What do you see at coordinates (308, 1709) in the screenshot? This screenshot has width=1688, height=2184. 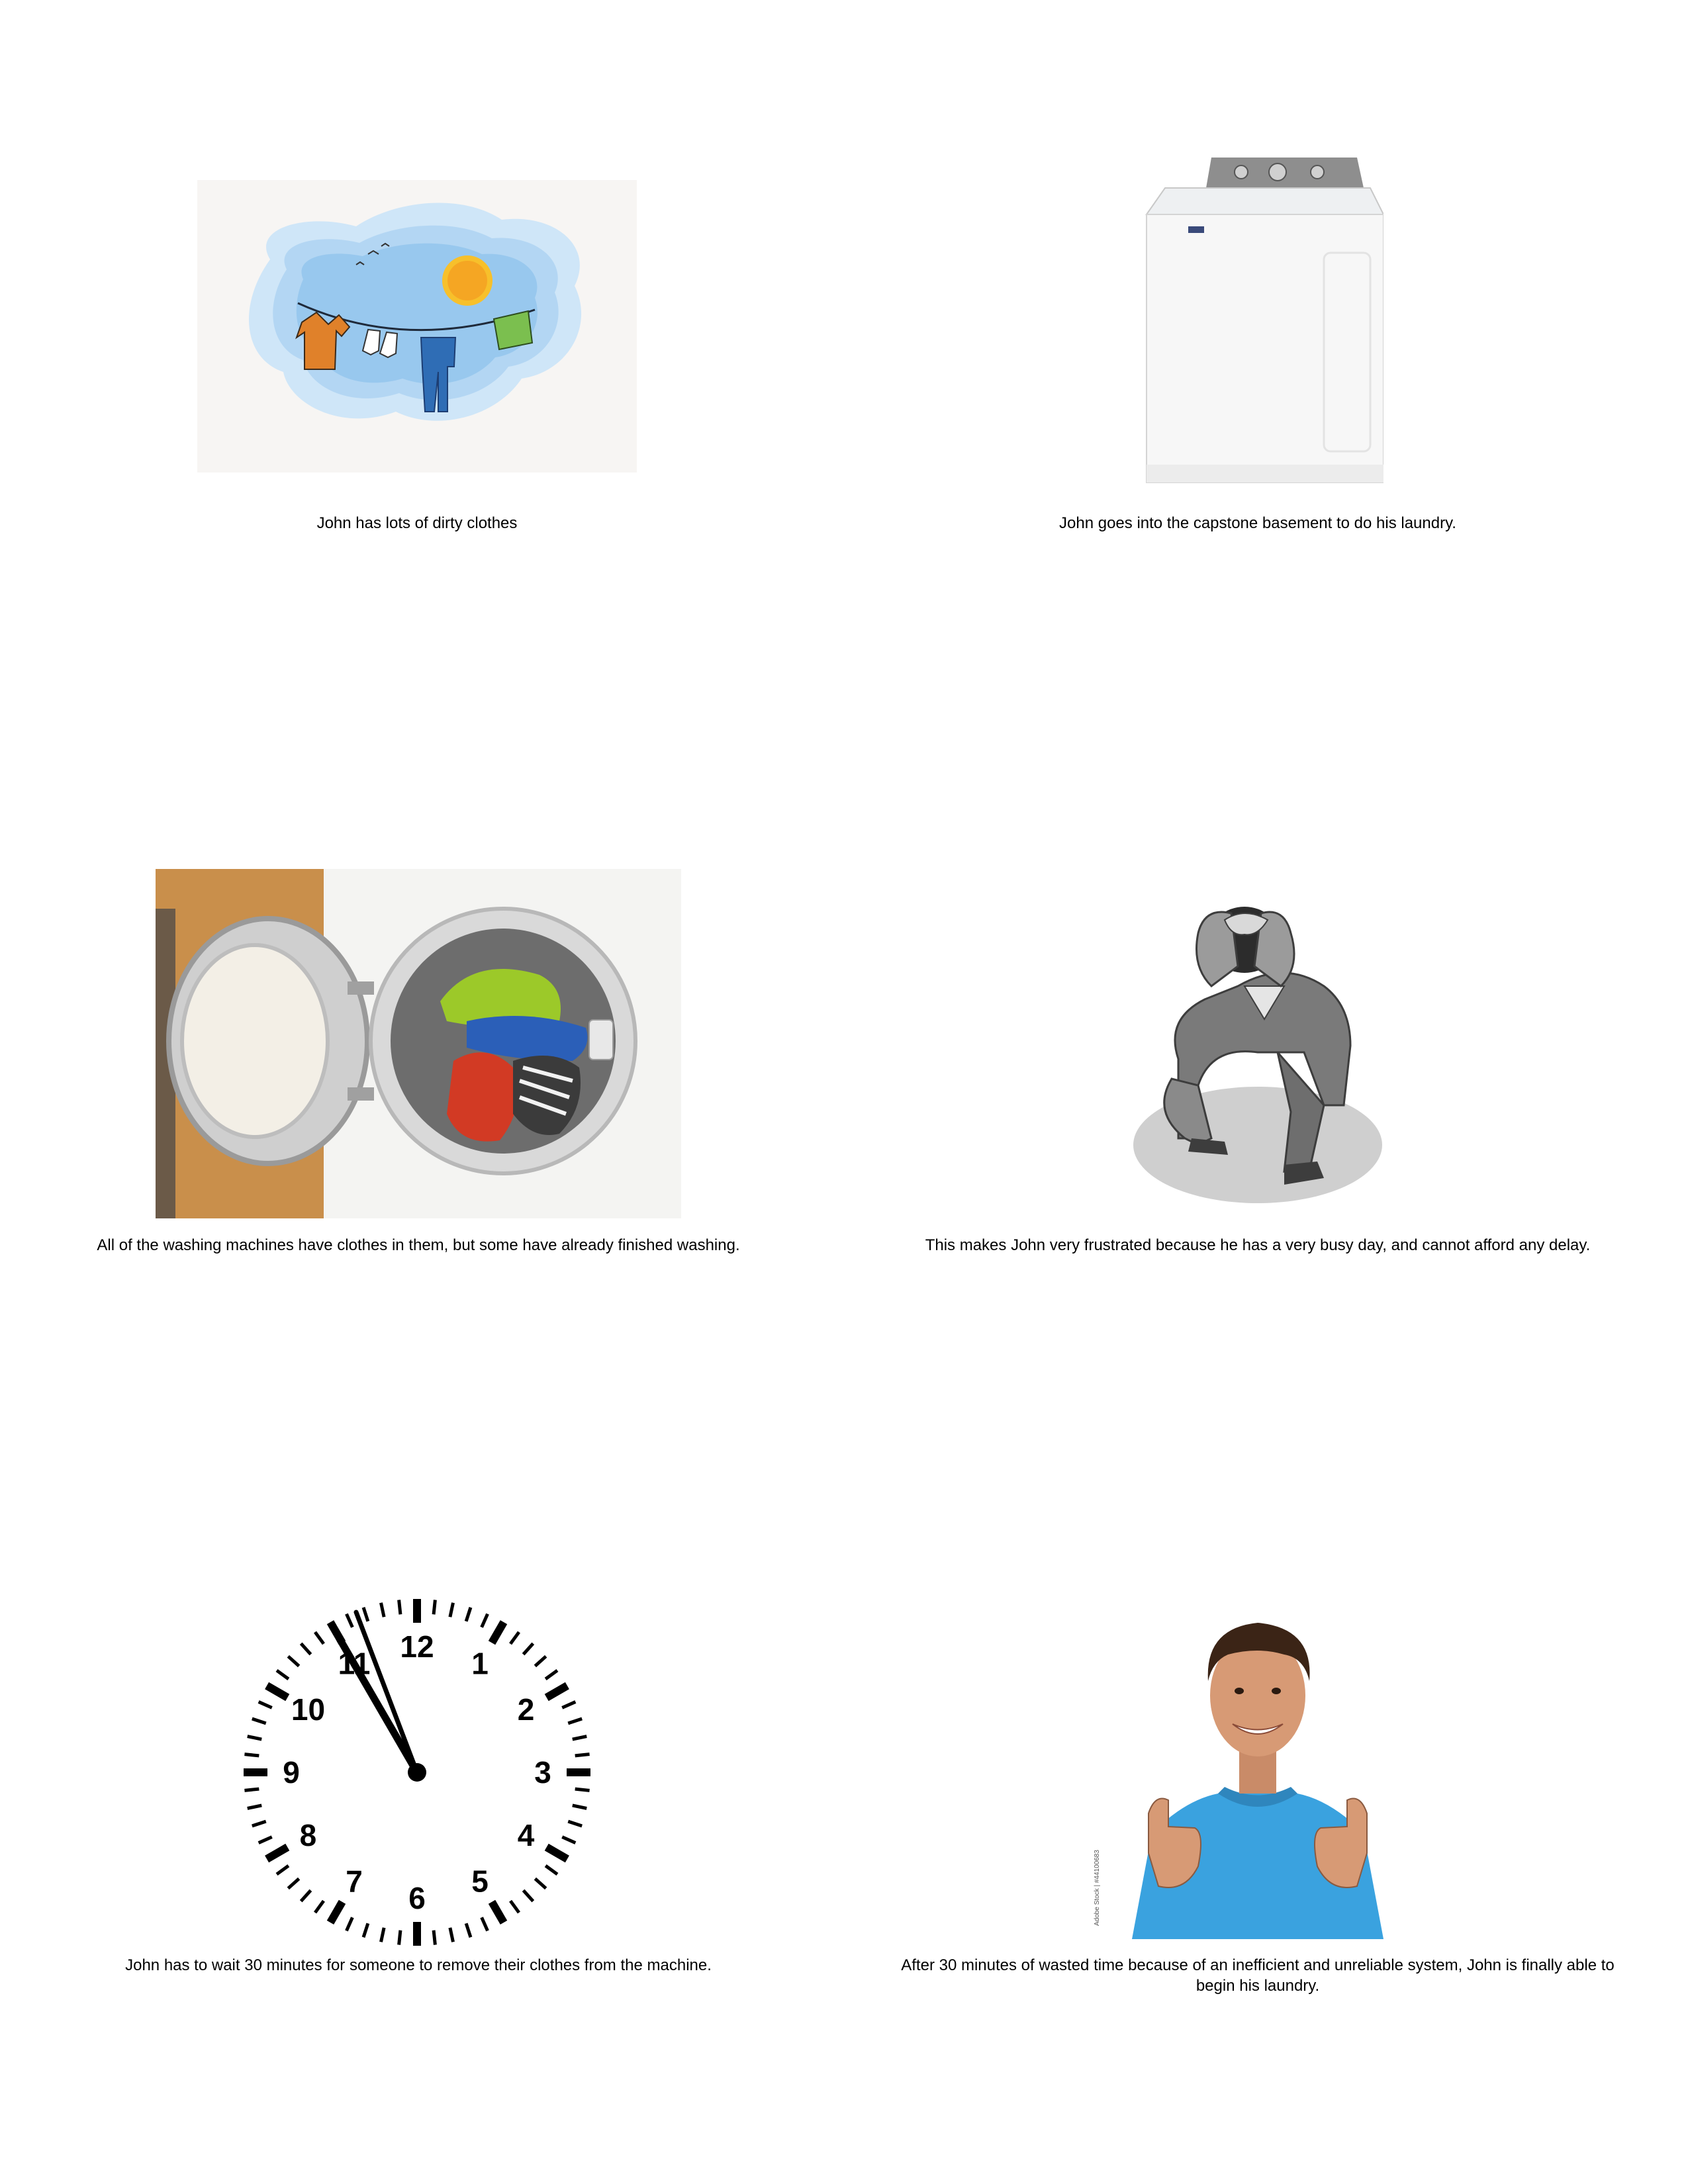 I see `clock-number: 10` at bounding box center [308, 1709].